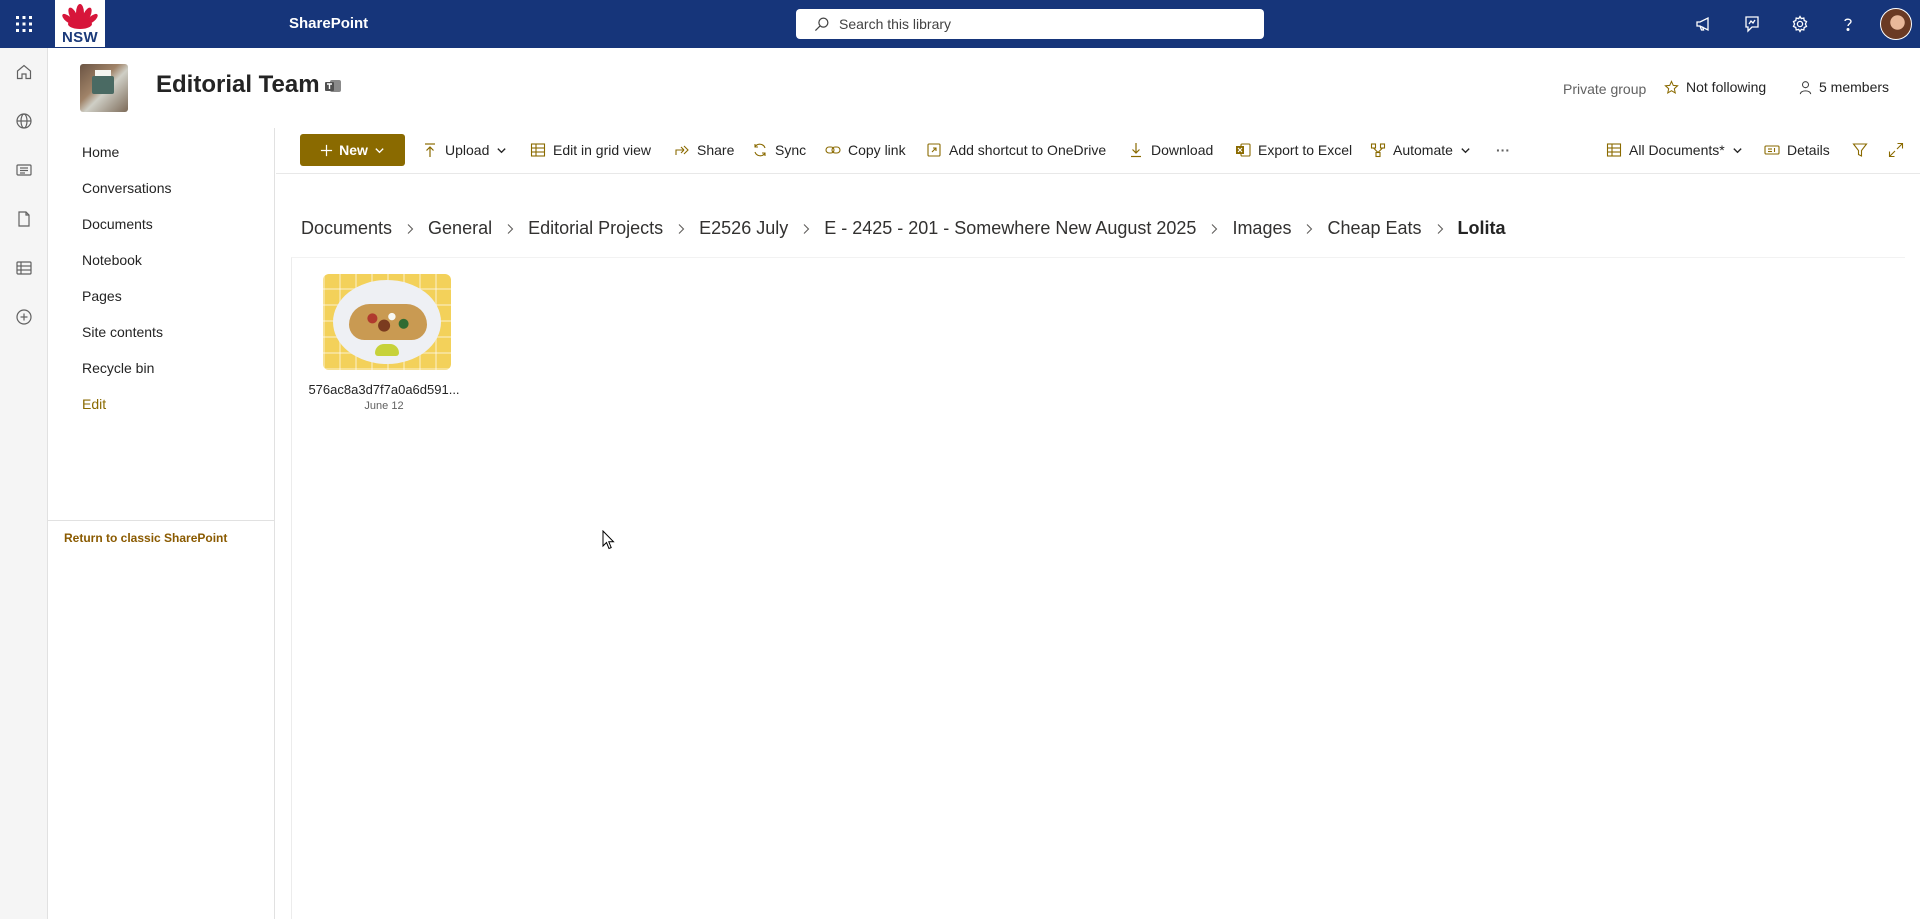 The image size is (1920, 919). What do you see at coordinates (80, 37) in the screenshot?
I see `logo-text: NSW` at bounding box center [80, 37].